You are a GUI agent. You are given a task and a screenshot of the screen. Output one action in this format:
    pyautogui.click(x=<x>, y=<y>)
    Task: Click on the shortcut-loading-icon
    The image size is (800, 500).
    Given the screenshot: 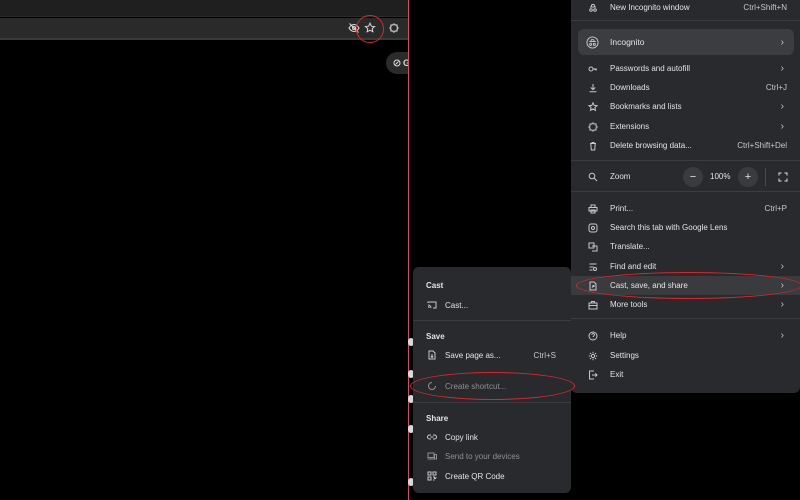 What is the action you would take?
    pyautogui.click(x=432, y=386)
    